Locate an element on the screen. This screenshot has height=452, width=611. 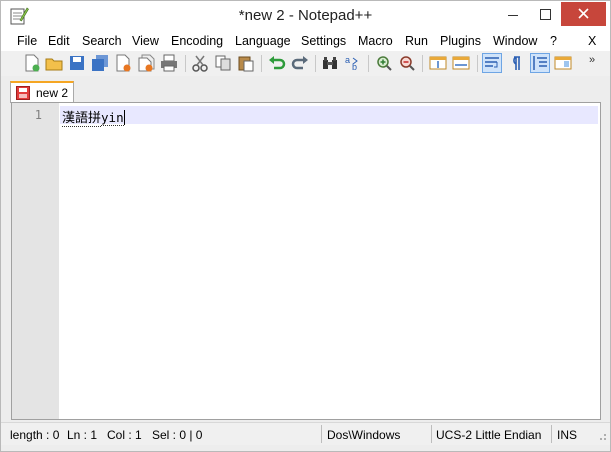
maximize-button is located at coordinates (546, 15).